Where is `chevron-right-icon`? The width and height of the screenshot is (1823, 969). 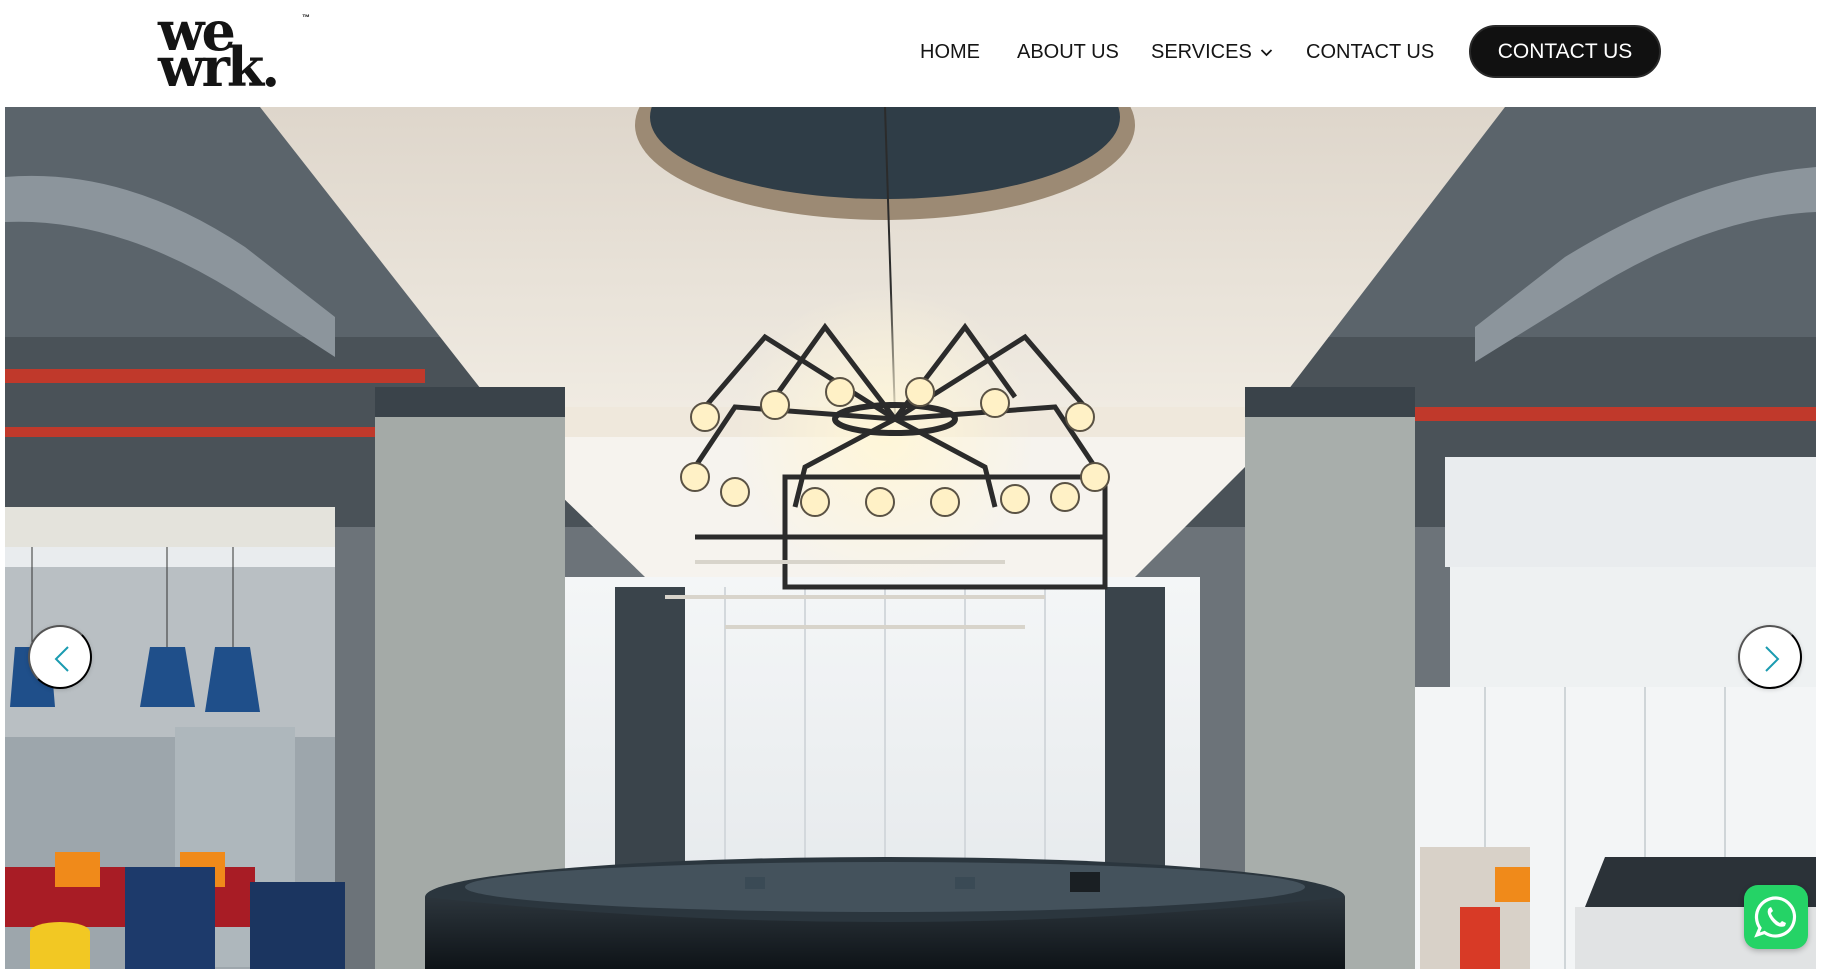 chevron-right-icon is located at coordinates (1772, 659).